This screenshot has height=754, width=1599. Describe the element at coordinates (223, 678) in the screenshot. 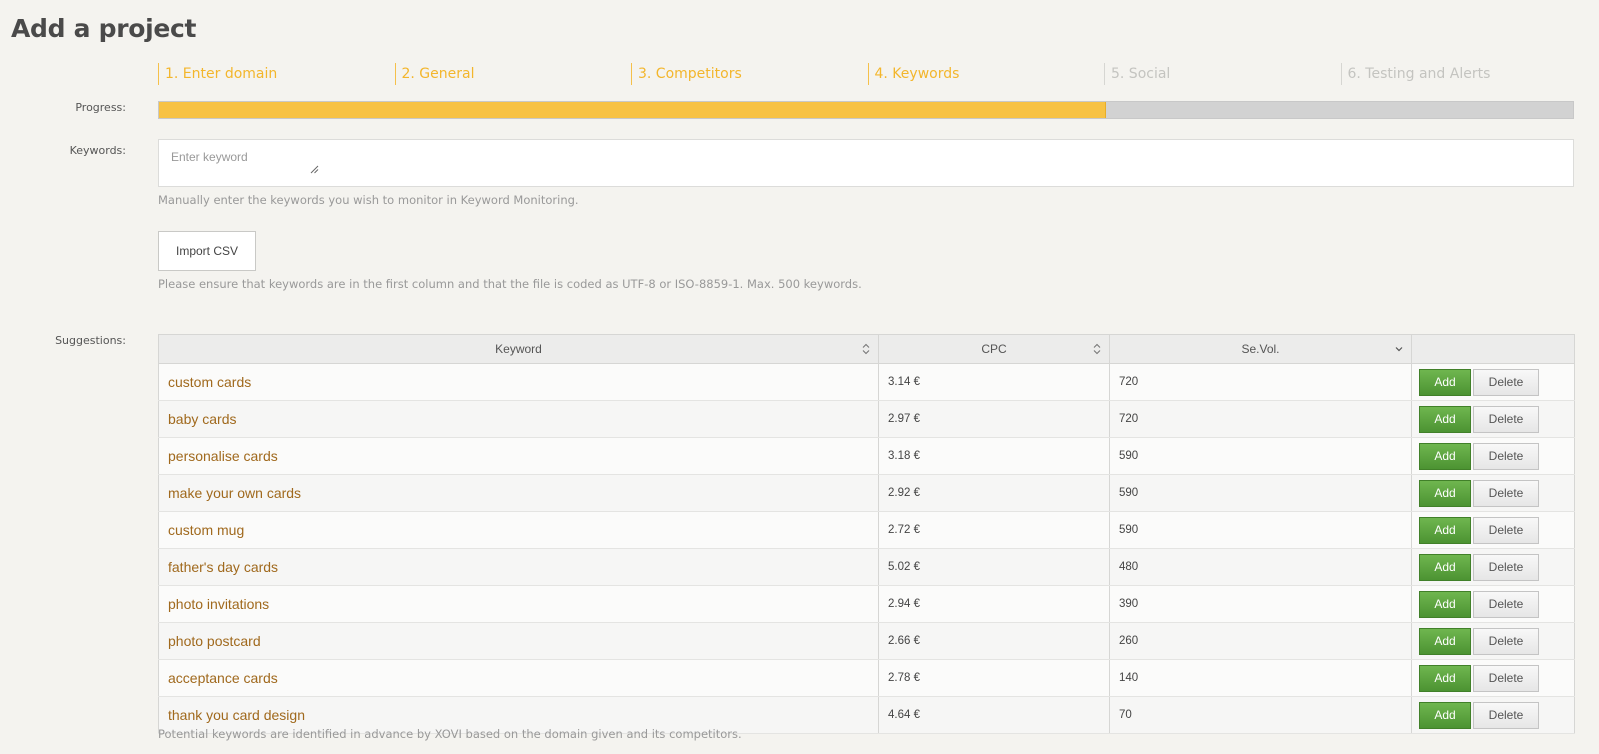

I see `keyword-link: acceptance cards` at that location.